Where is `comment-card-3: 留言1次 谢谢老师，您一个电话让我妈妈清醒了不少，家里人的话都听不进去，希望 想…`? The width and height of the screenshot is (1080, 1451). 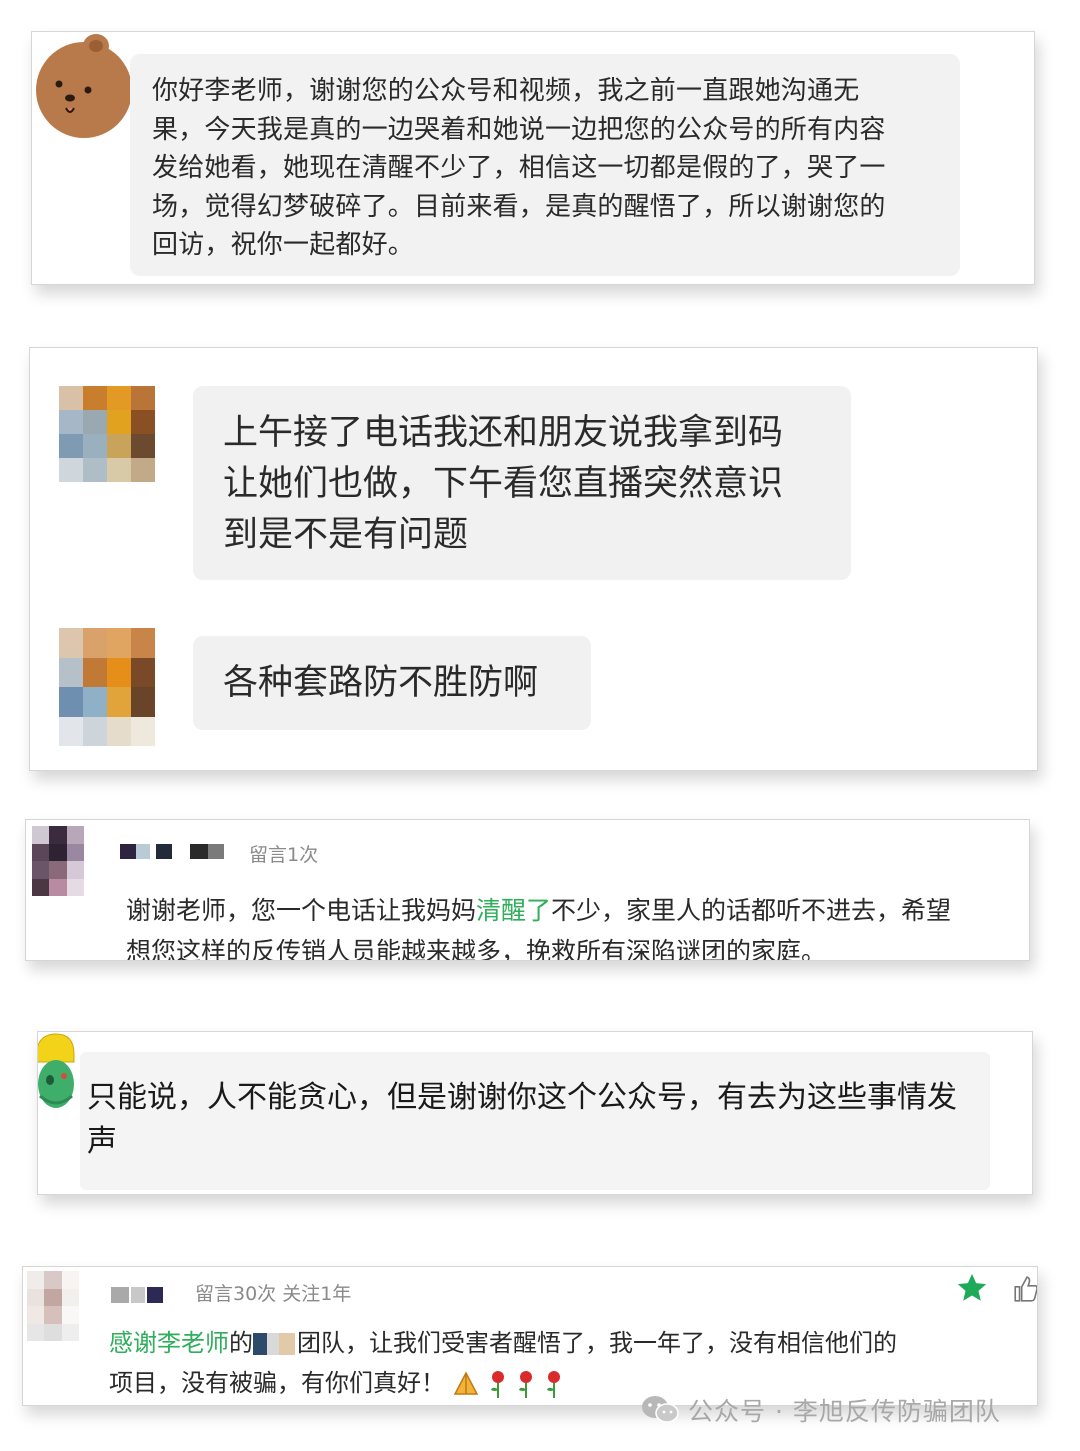 comment-card-3: 留言1次 谢谢老师，您一个电话让我妈妈清醒了不少，家里人的话都听不进去，希望 想… is located at coordinates (527, 890).